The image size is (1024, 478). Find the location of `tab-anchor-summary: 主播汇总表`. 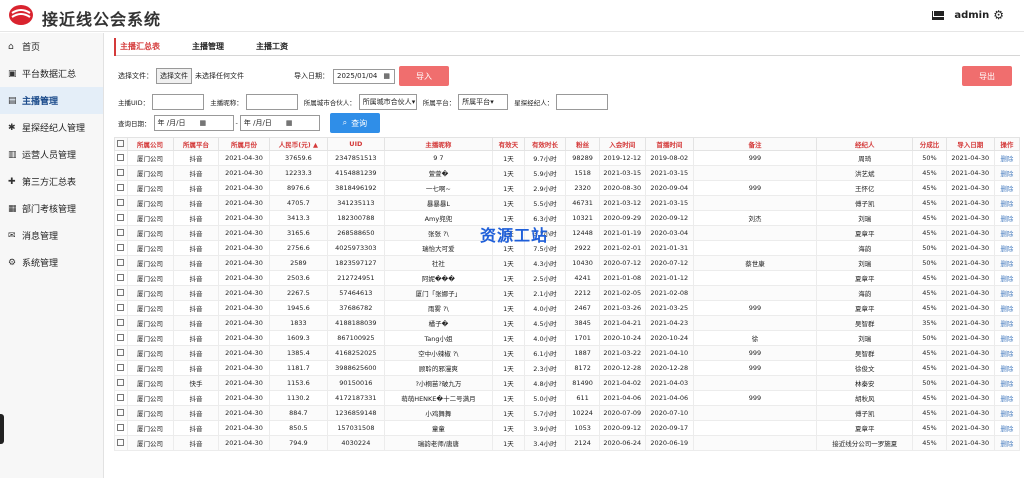

tab-anchor-summary: 主播汇总表 is located at coordinates (139, 46).